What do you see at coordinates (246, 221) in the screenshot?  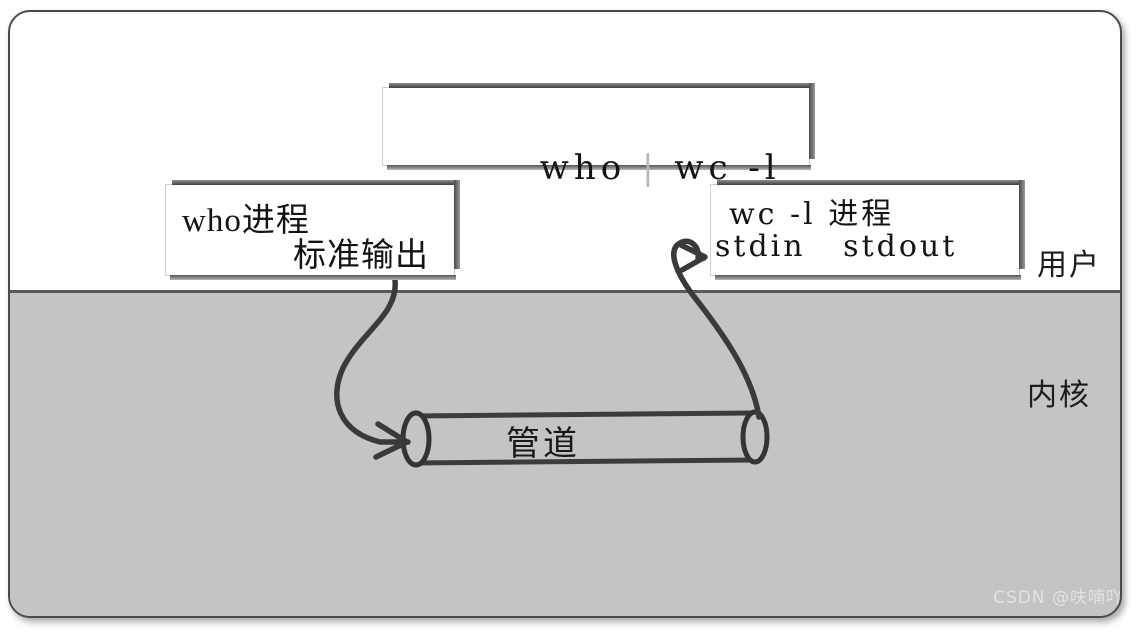 I see `who-process-label: who进程` at bounding box center [246, 221].